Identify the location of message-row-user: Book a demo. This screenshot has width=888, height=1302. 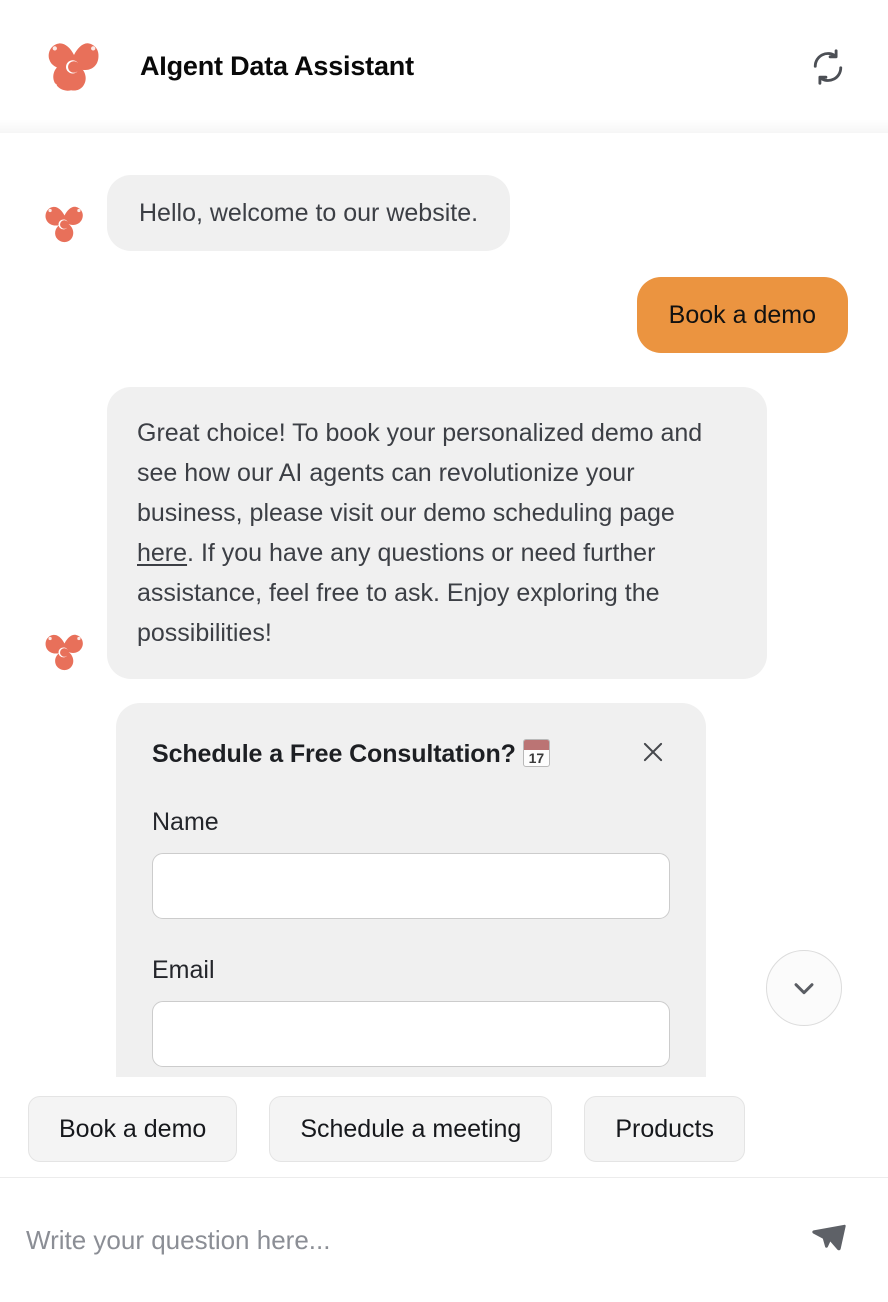
(444, 315).